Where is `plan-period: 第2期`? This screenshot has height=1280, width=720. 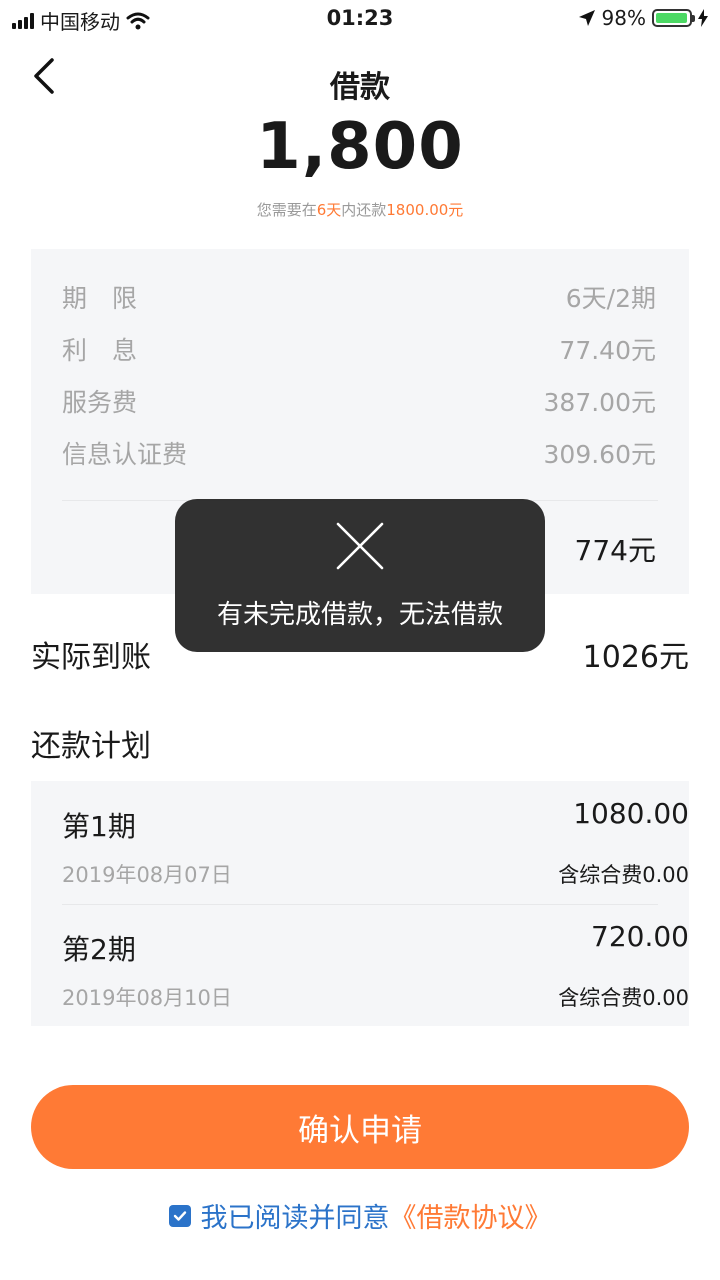 plan-period: 第2期 is located at coordinates (99, 949).